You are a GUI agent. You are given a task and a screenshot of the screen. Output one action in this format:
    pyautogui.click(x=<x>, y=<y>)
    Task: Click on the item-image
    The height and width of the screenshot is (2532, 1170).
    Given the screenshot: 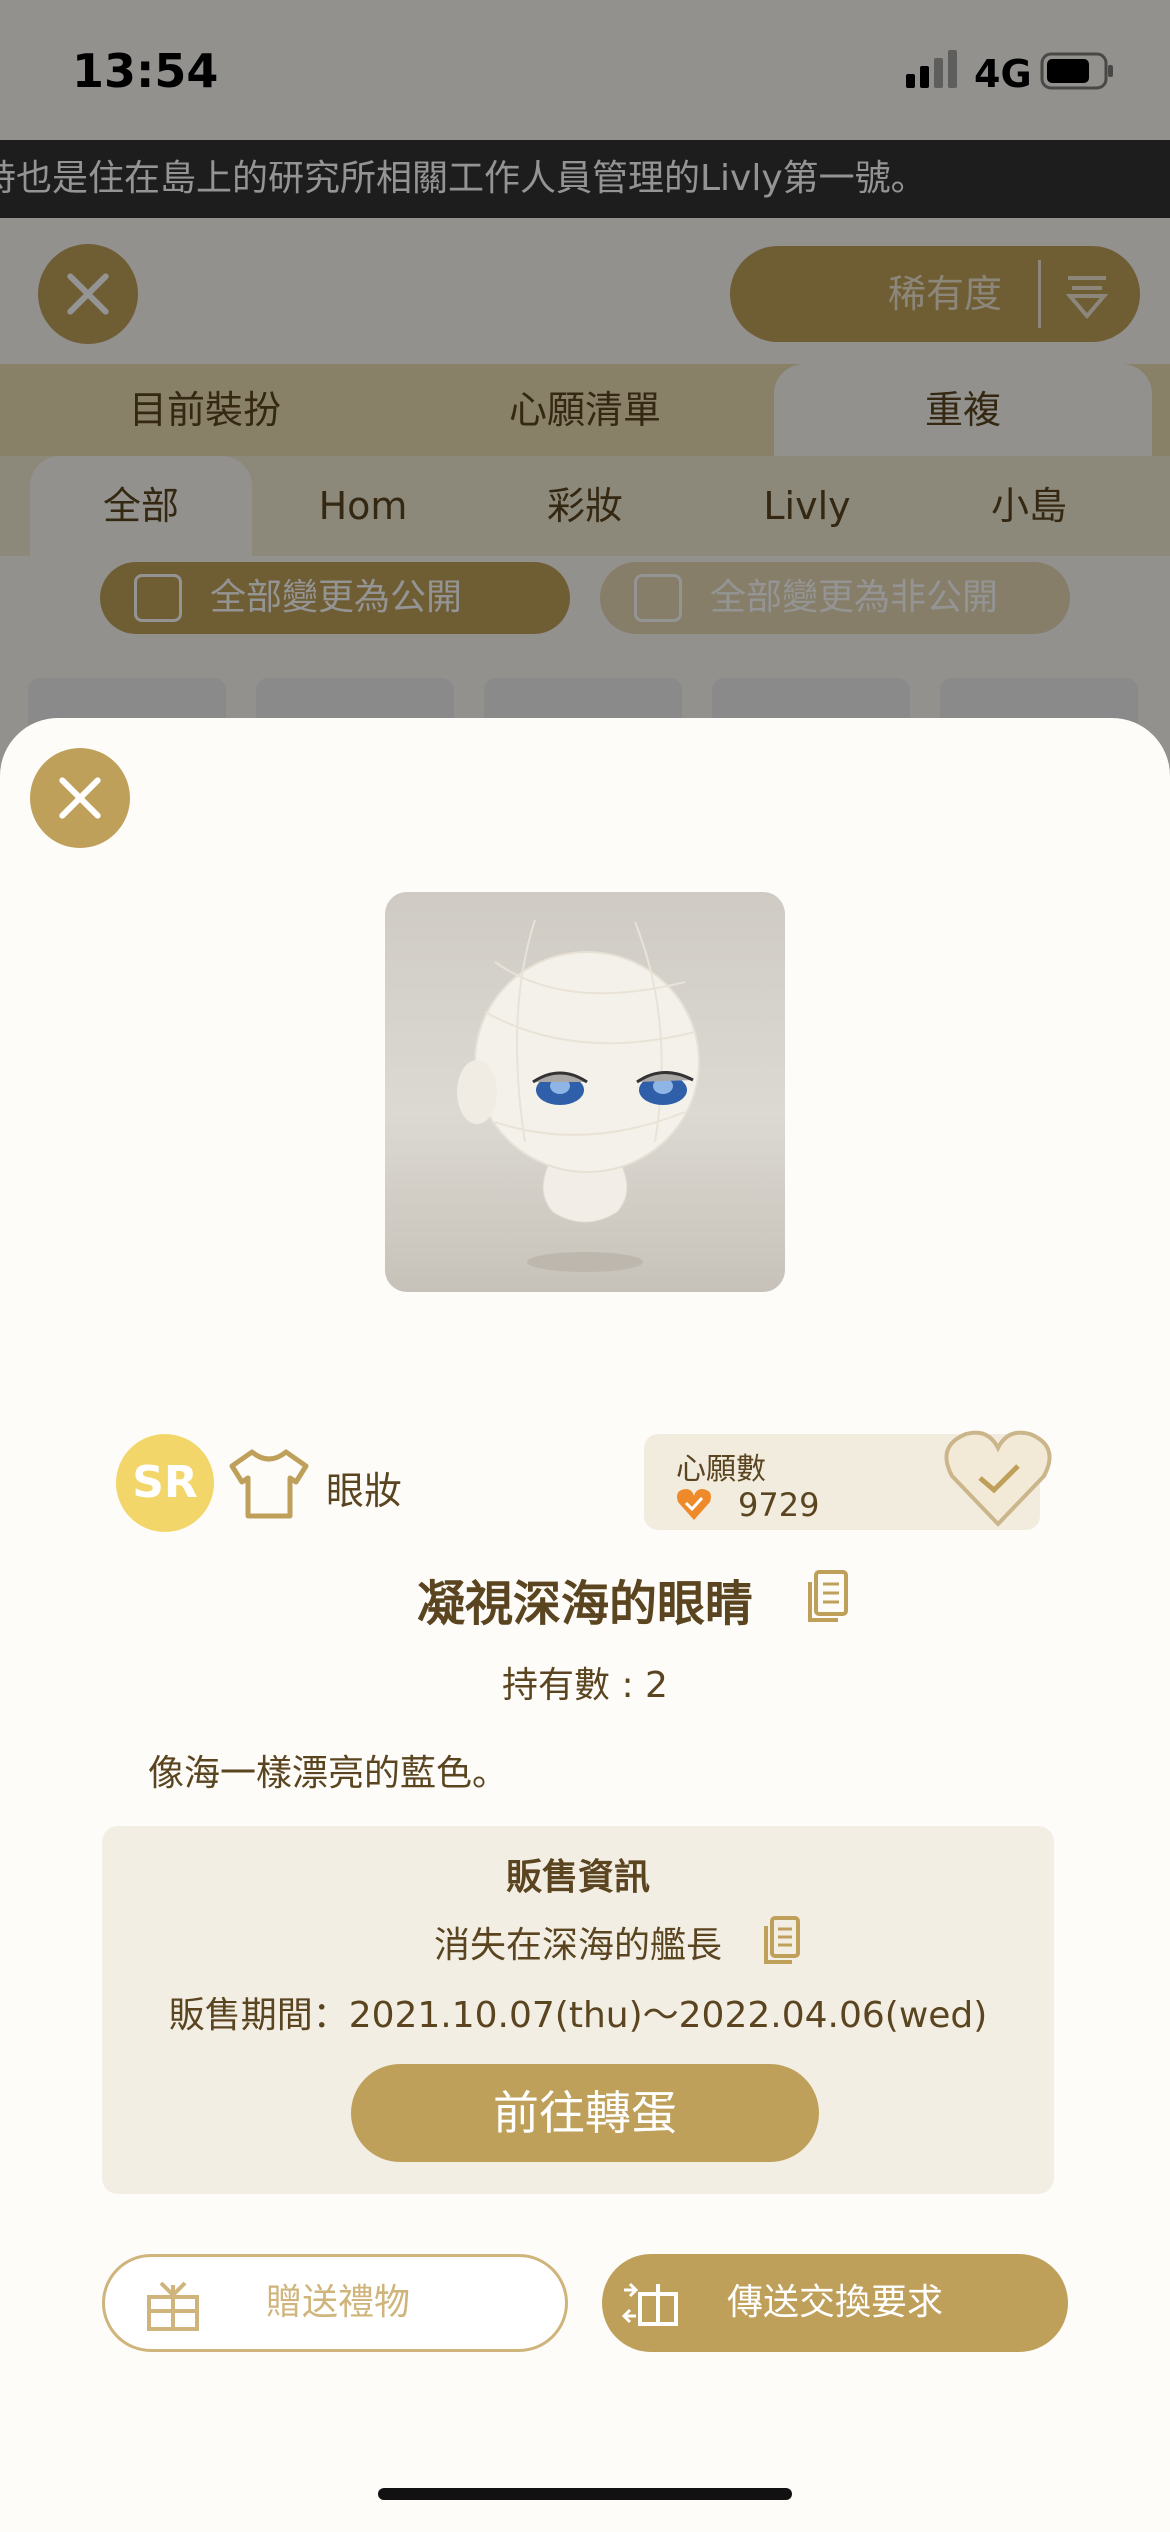 What is the action you would take?
    pyautogui.click(x=585, y=1092)
    